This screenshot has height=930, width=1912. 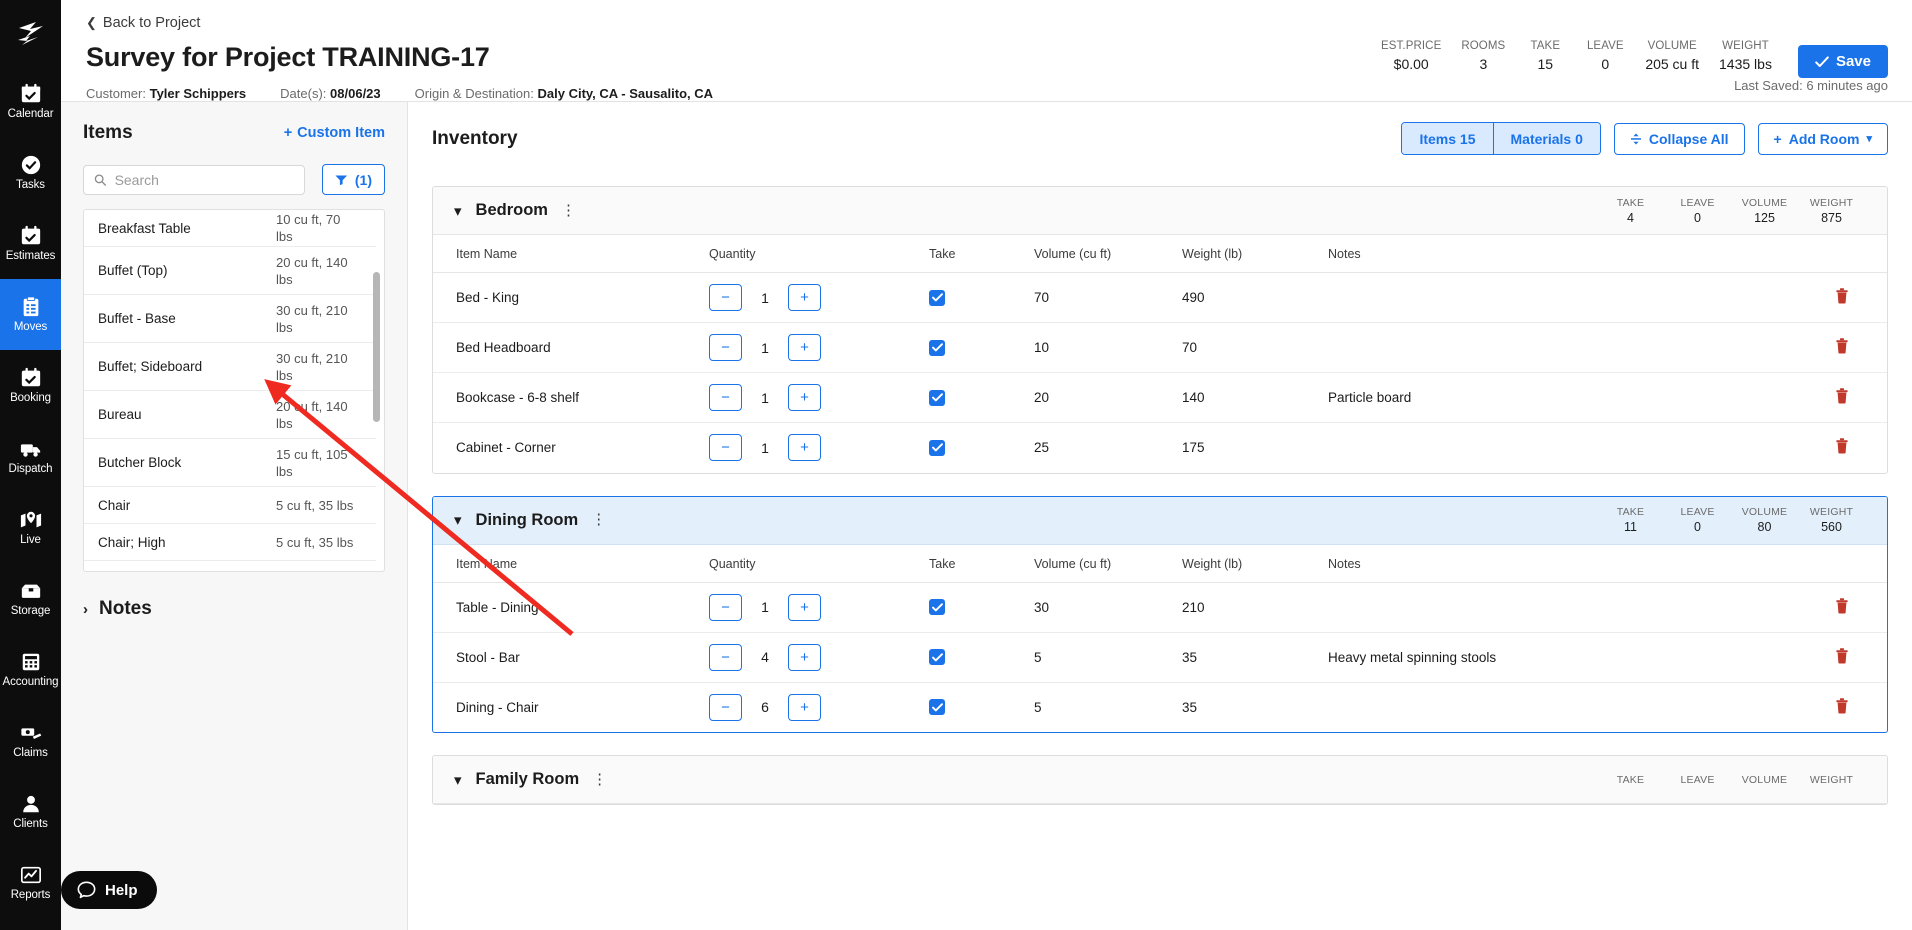 What do you see at coordinates (376, 347) in the screenshot?
I see `scrollbar-thumb` at bounding box center [376, 347].